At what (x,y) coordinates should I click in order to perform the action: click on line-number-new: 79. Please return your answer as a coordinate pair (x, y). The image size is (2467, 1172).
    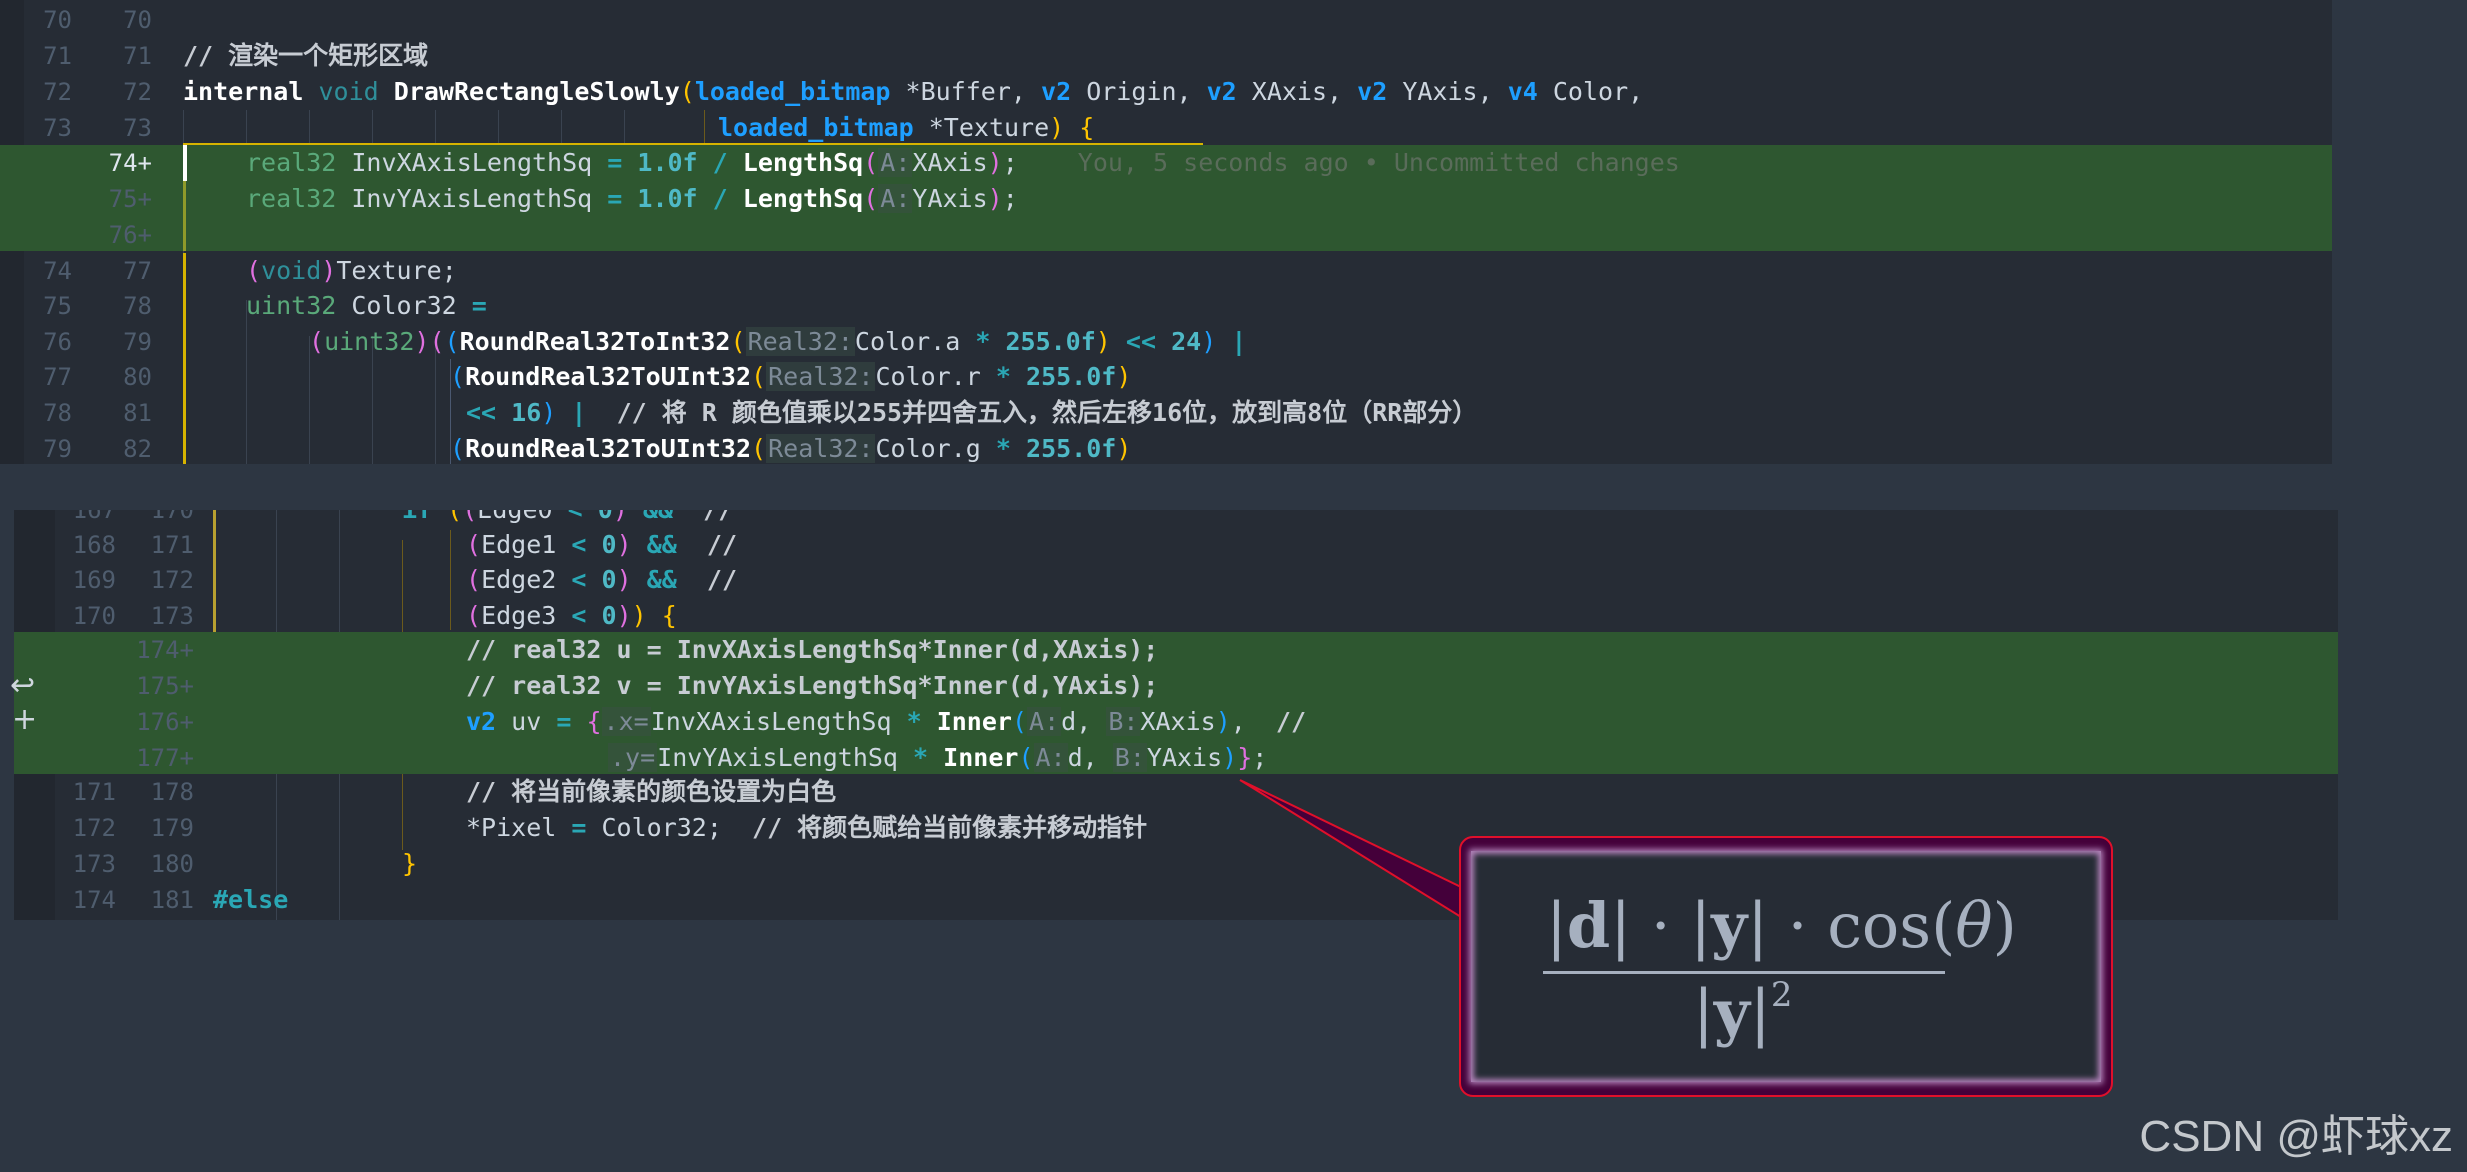
    Looking at the image, I should click on (137, 342).